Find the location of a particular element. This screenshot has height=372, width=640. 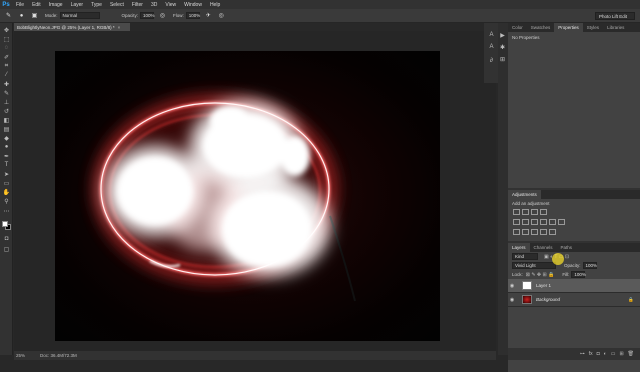

airbrush-icon: ✈ is located at coordinates (208, 15).